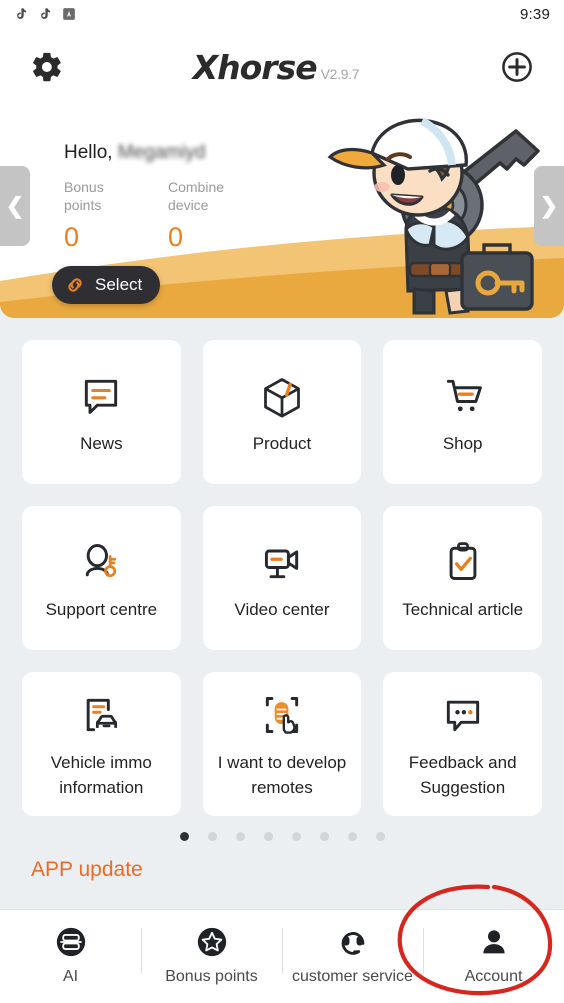 This screenshot has width=564, height=1003. I want to click on chevron-left-icon: ❮, so click(15, 205).